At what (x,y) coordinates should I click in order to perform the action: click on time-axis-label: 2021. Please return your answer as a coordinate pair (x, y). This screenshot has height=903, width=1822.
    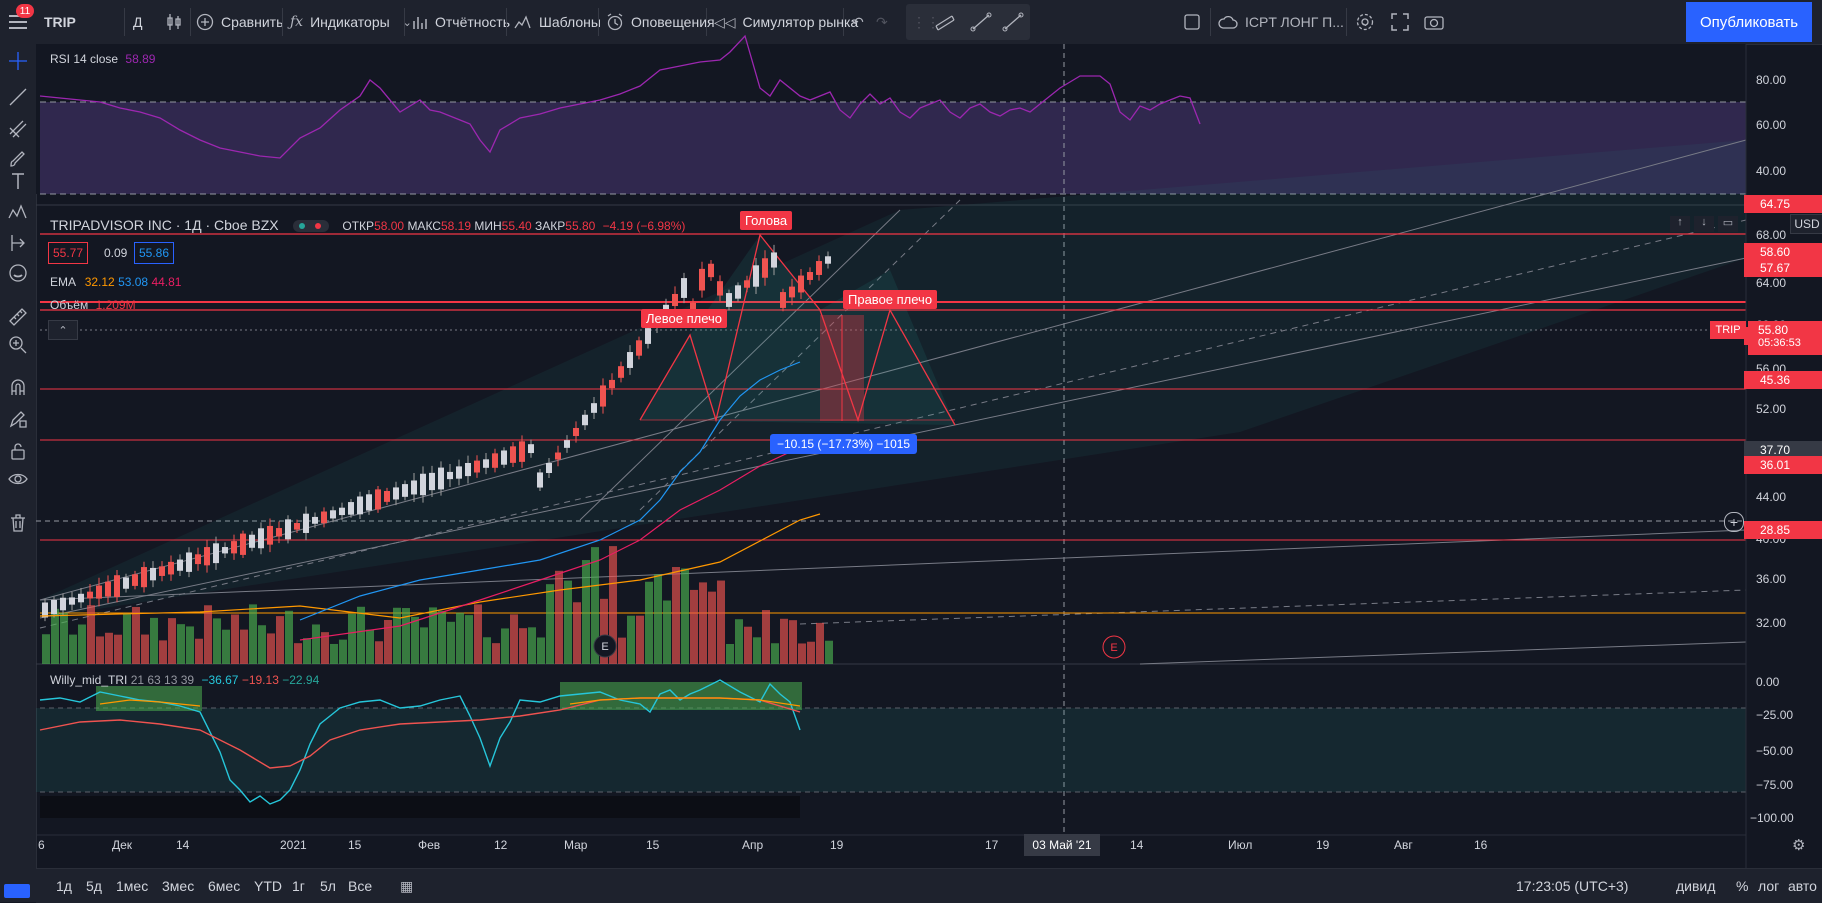
    Looking at the image, I should click on (293, 845).